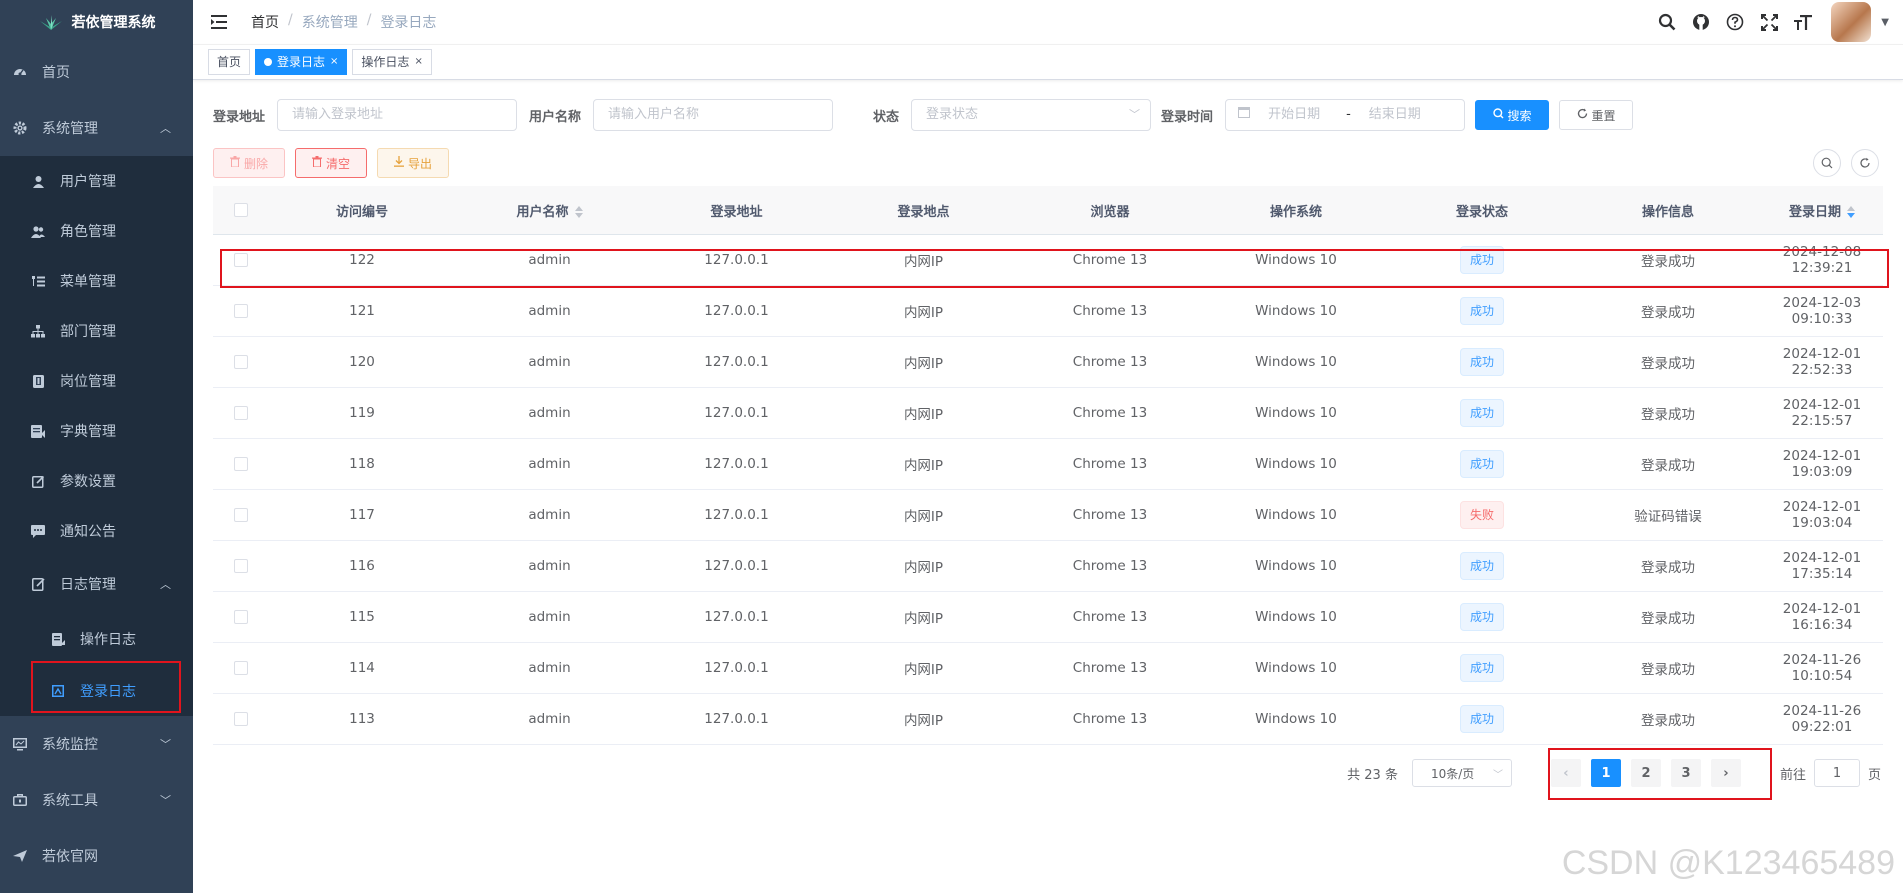 The image size is (1903, 893). Describe the element at coordinates (1481, 311) in the screenshot. I see `status-badge: 成功` at that location.